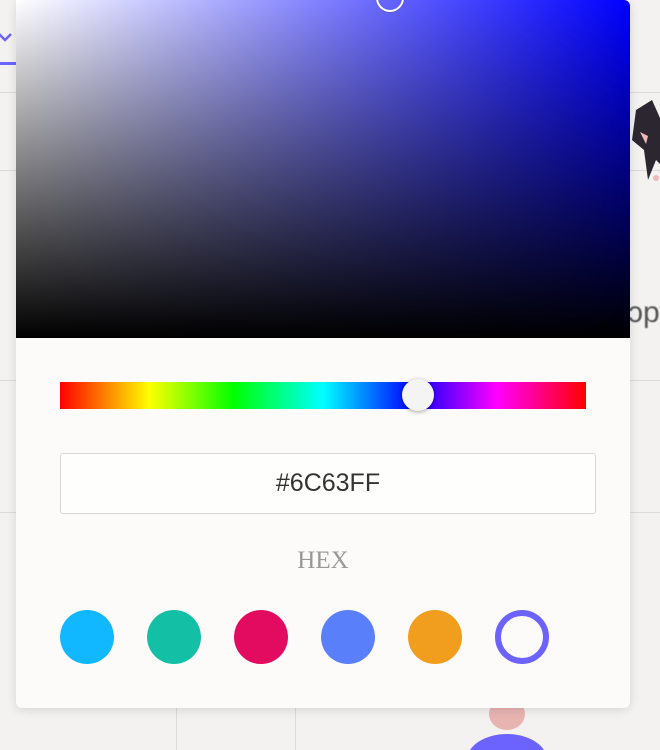  Describe the element at coordinates (323, 561) in the screenshot. I see `color-format-label: HEX` at that location.